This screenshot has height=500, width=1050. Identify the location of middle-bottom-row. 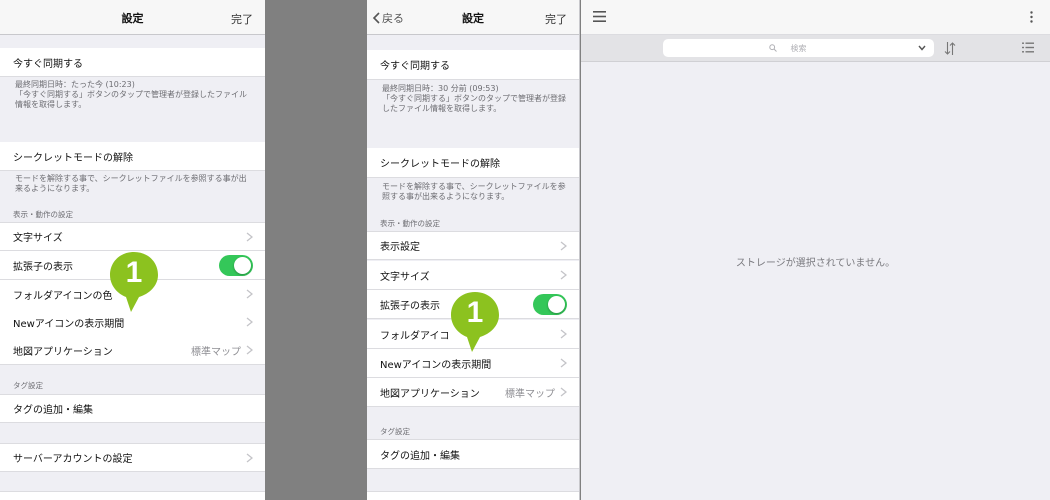
(473, 495).